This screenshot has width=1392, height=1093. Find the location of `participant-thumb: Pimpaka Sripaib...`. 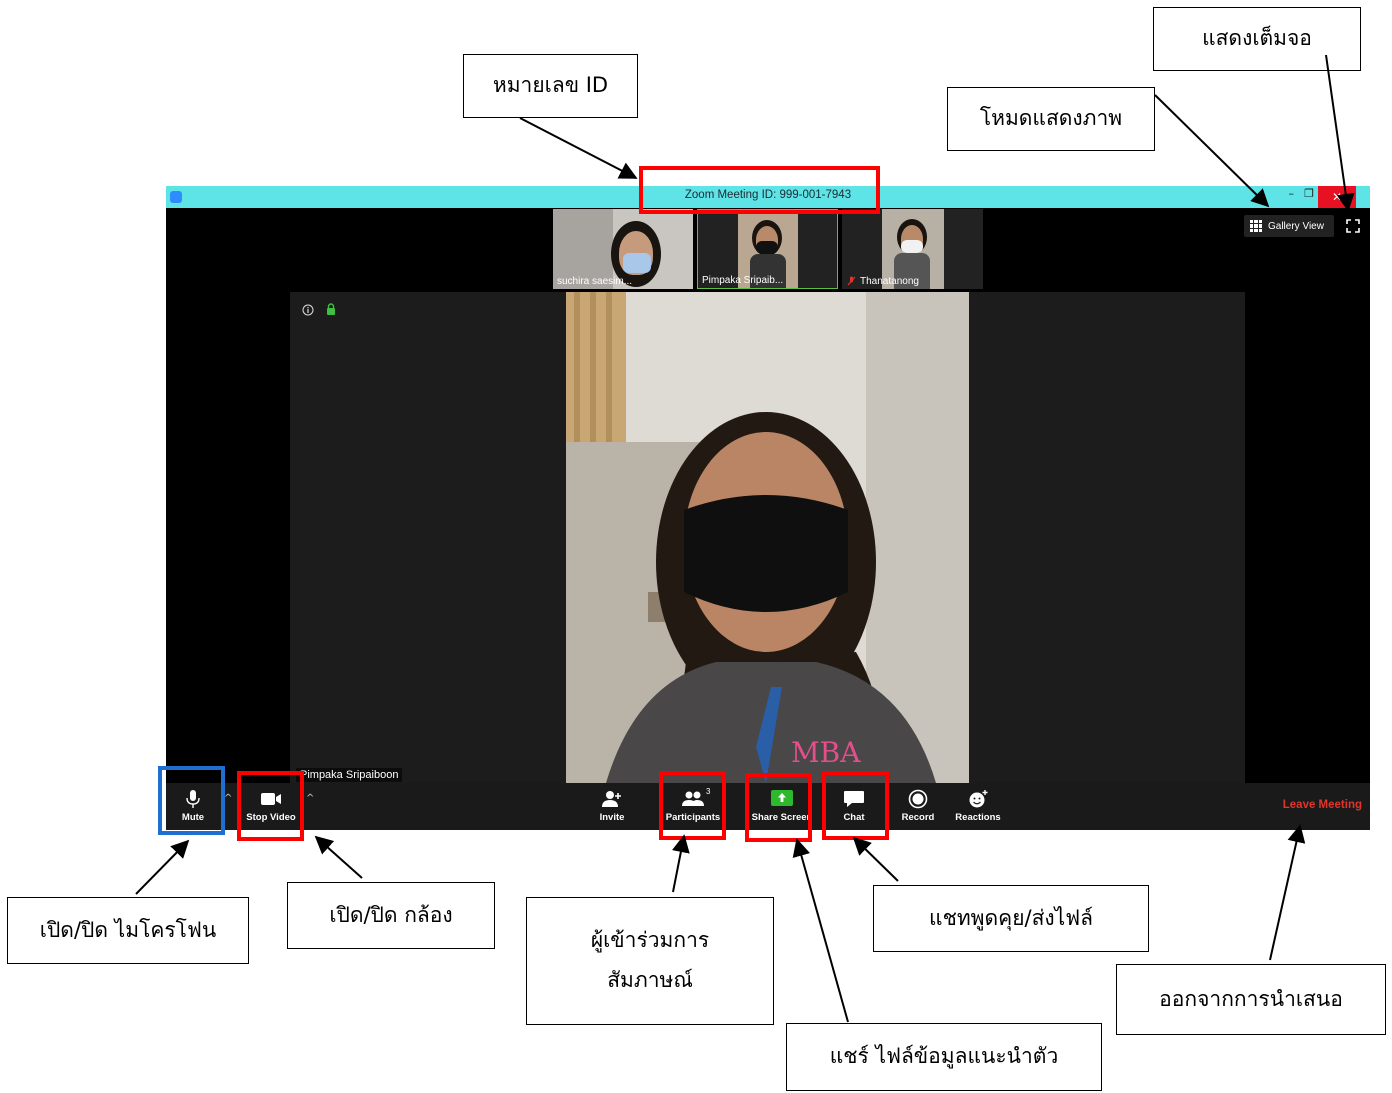

participant-thumb: Pimpaka Sripaib... is located at coordinates (767, 249).